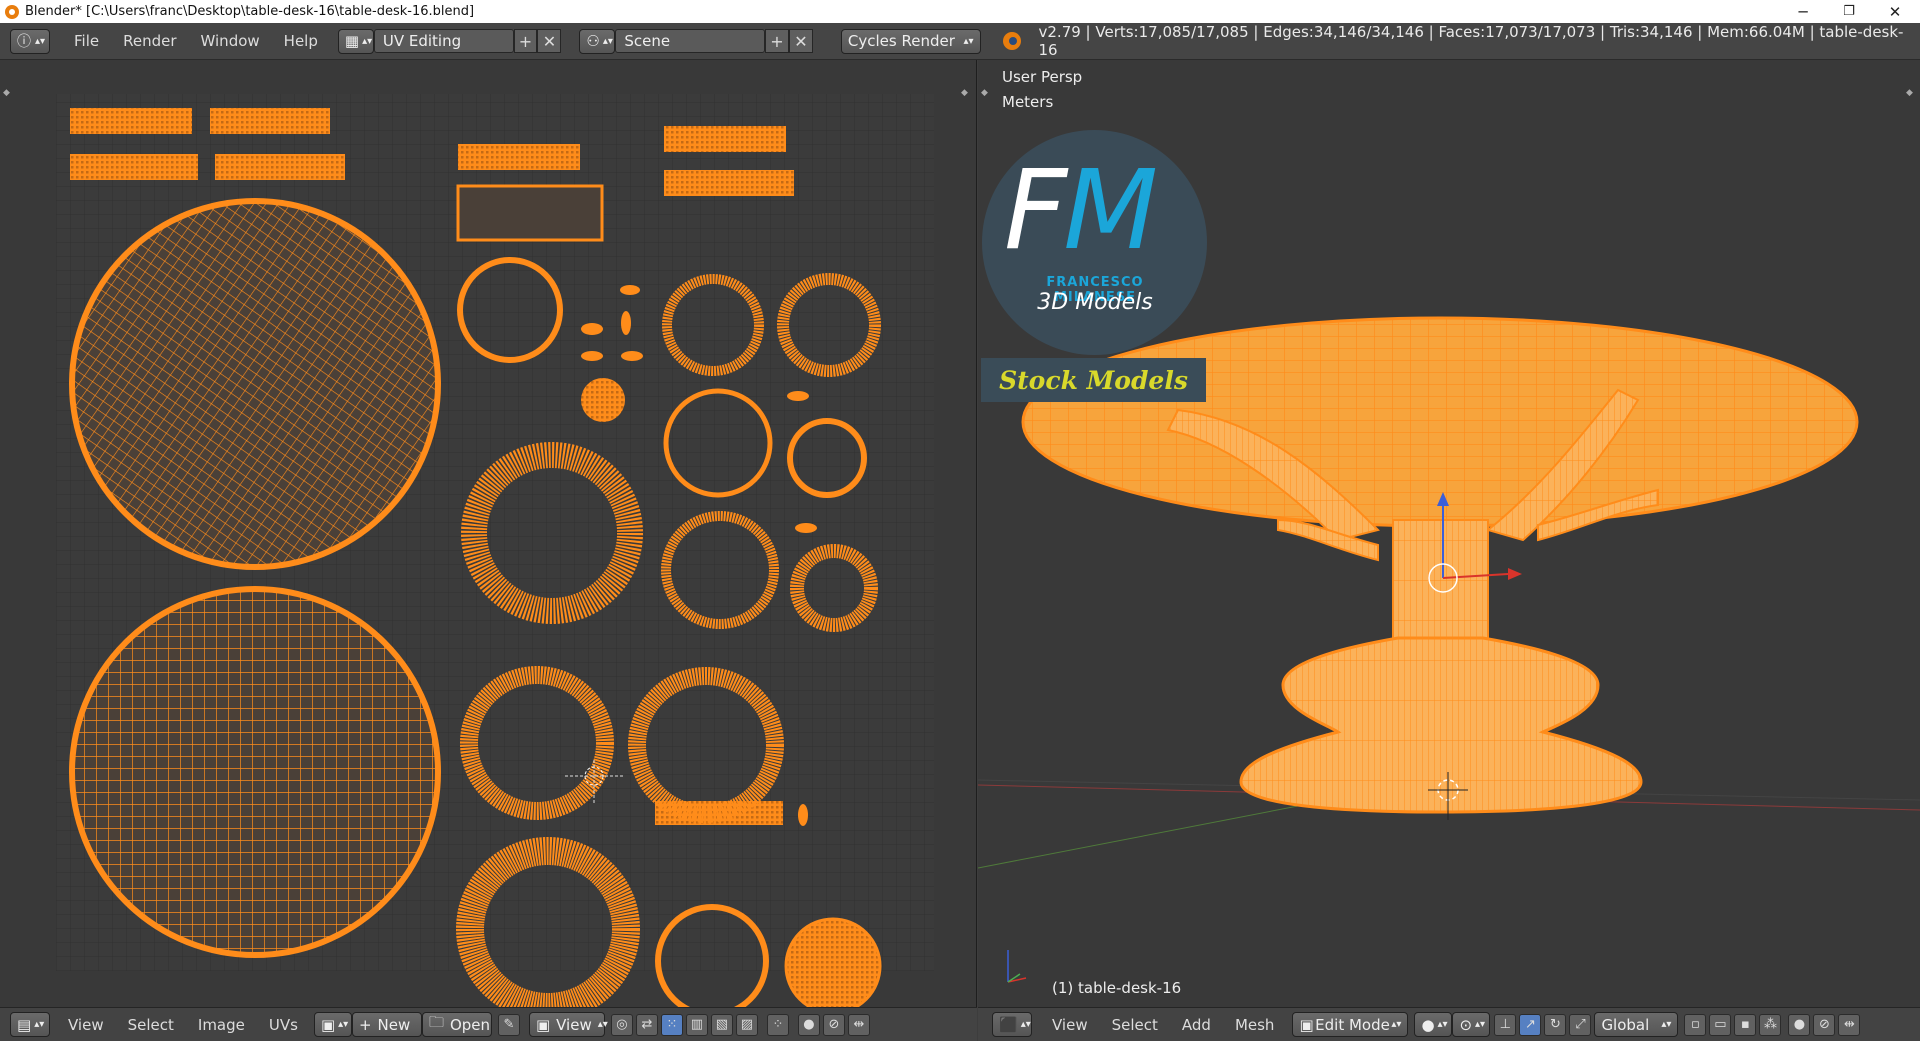 Image resolution: width=1920 pixels, height=1041 pixels. I want to click on new-image-label: New, so click(394, 1024).